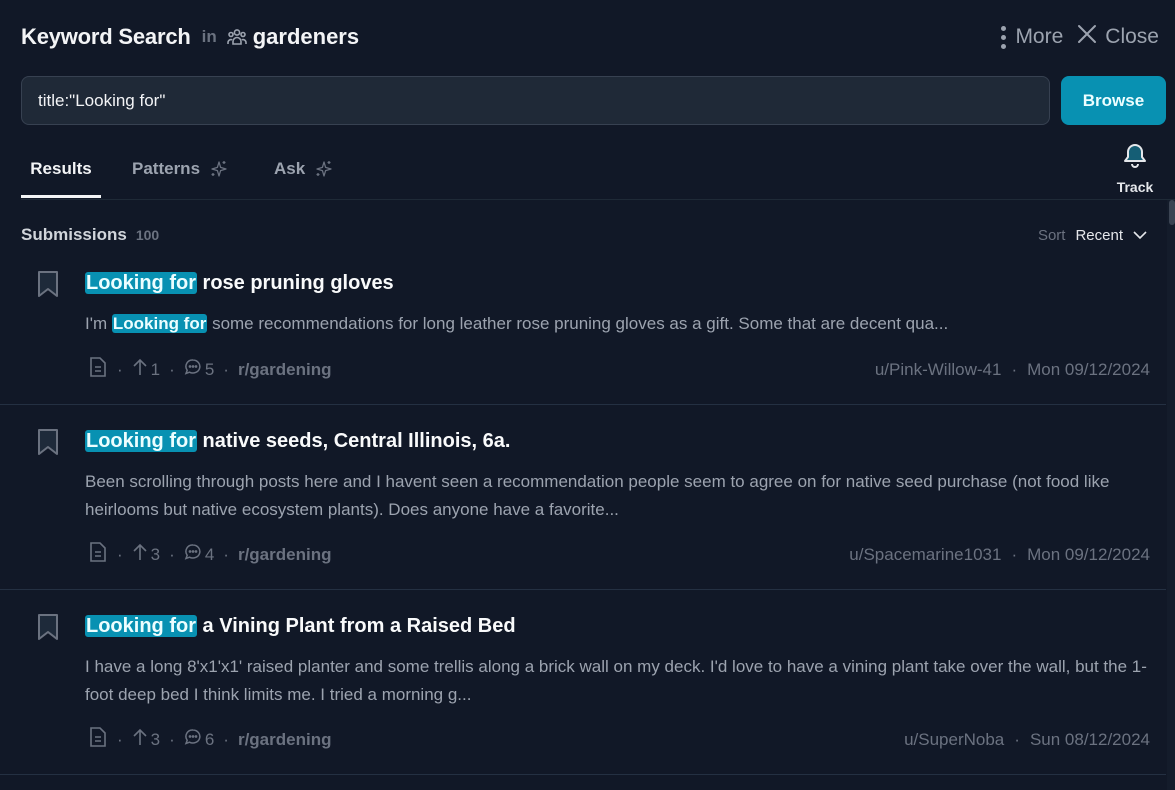 This screenshot has height=790, width=1175. Describe the element at coordinates (209, 36) in the screenshot. I see `in-label: in` at that location.